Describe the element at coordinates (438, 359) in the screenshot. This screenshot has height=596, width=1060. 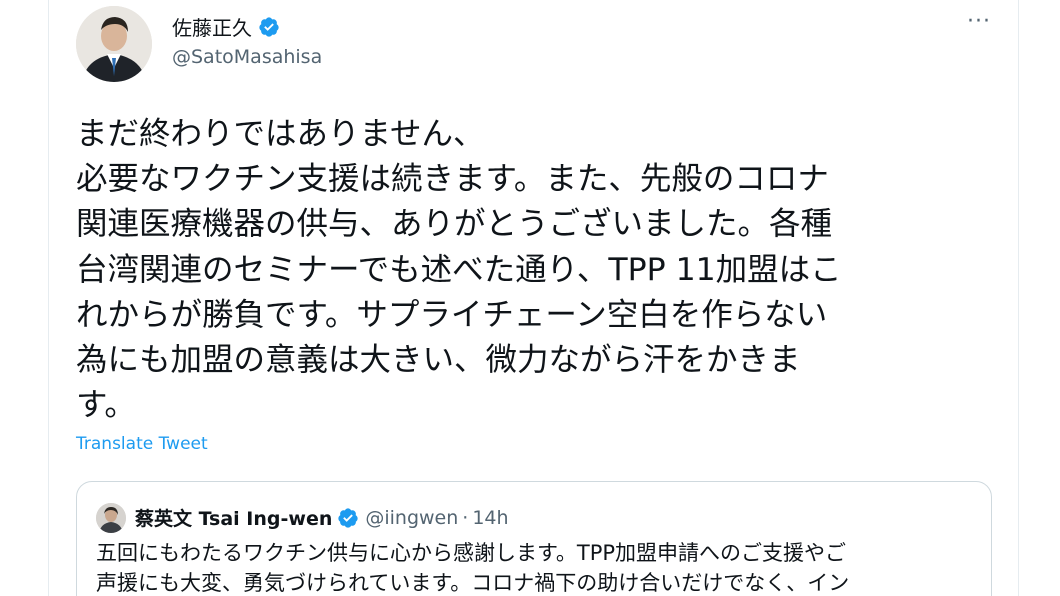
I see `text-line: 為にも加盟の意義は大きい、微力ながら汗をかきま` at that location.